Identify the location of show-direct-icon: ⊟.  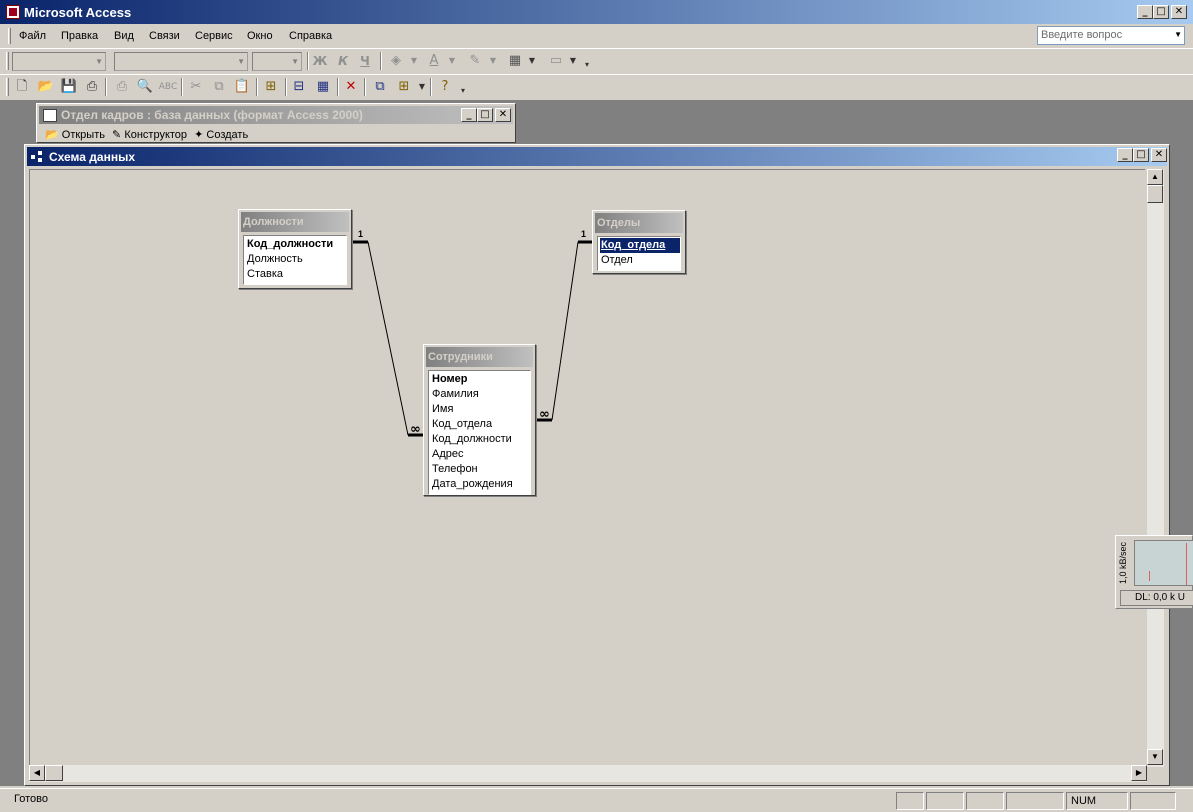
(299, 87).